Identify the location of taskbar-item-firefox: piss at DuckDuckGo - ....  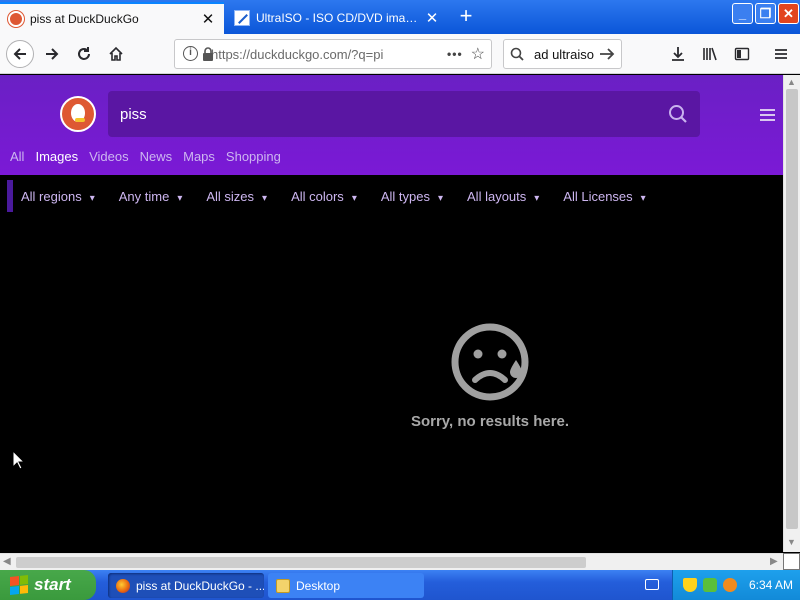
(186, 585).